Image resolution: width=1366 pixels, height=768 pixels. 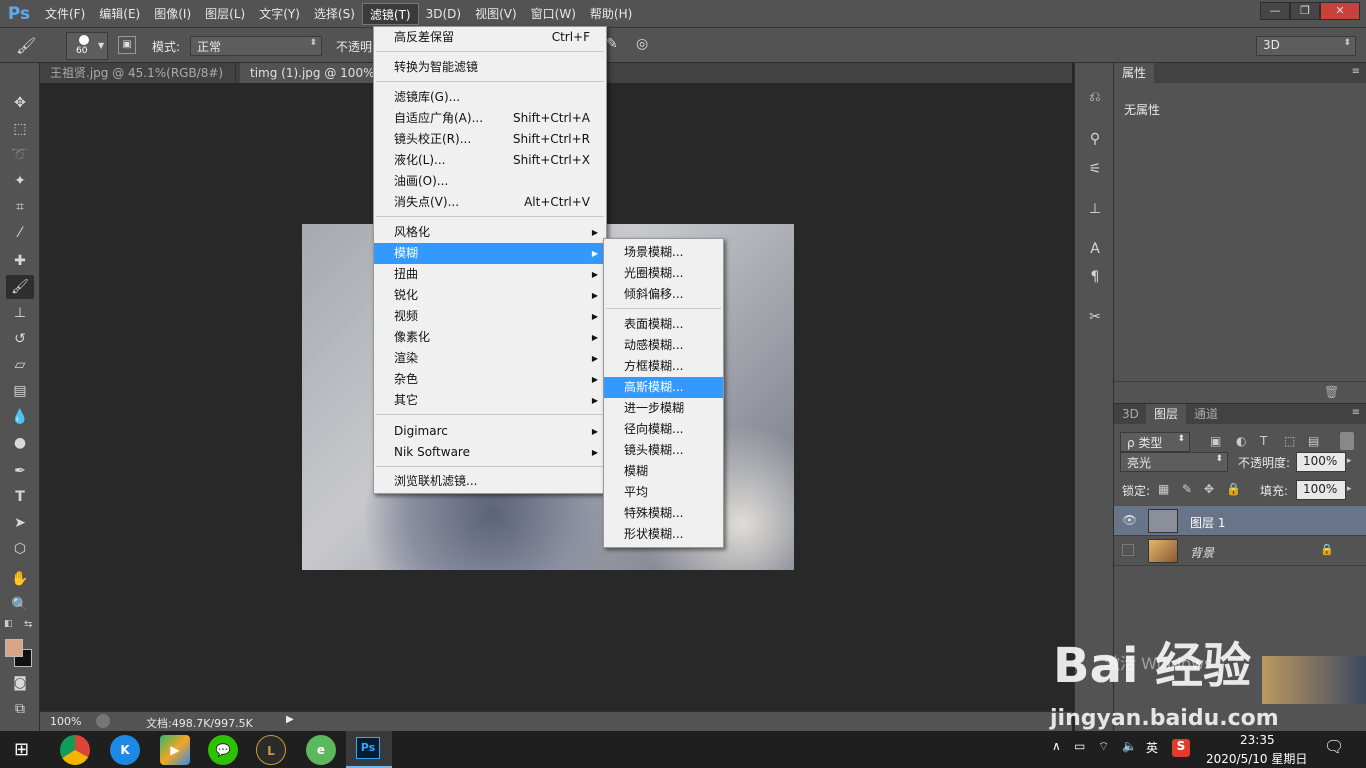 I want to click on menu-file: 文件(F), so click(x=65, y=14).